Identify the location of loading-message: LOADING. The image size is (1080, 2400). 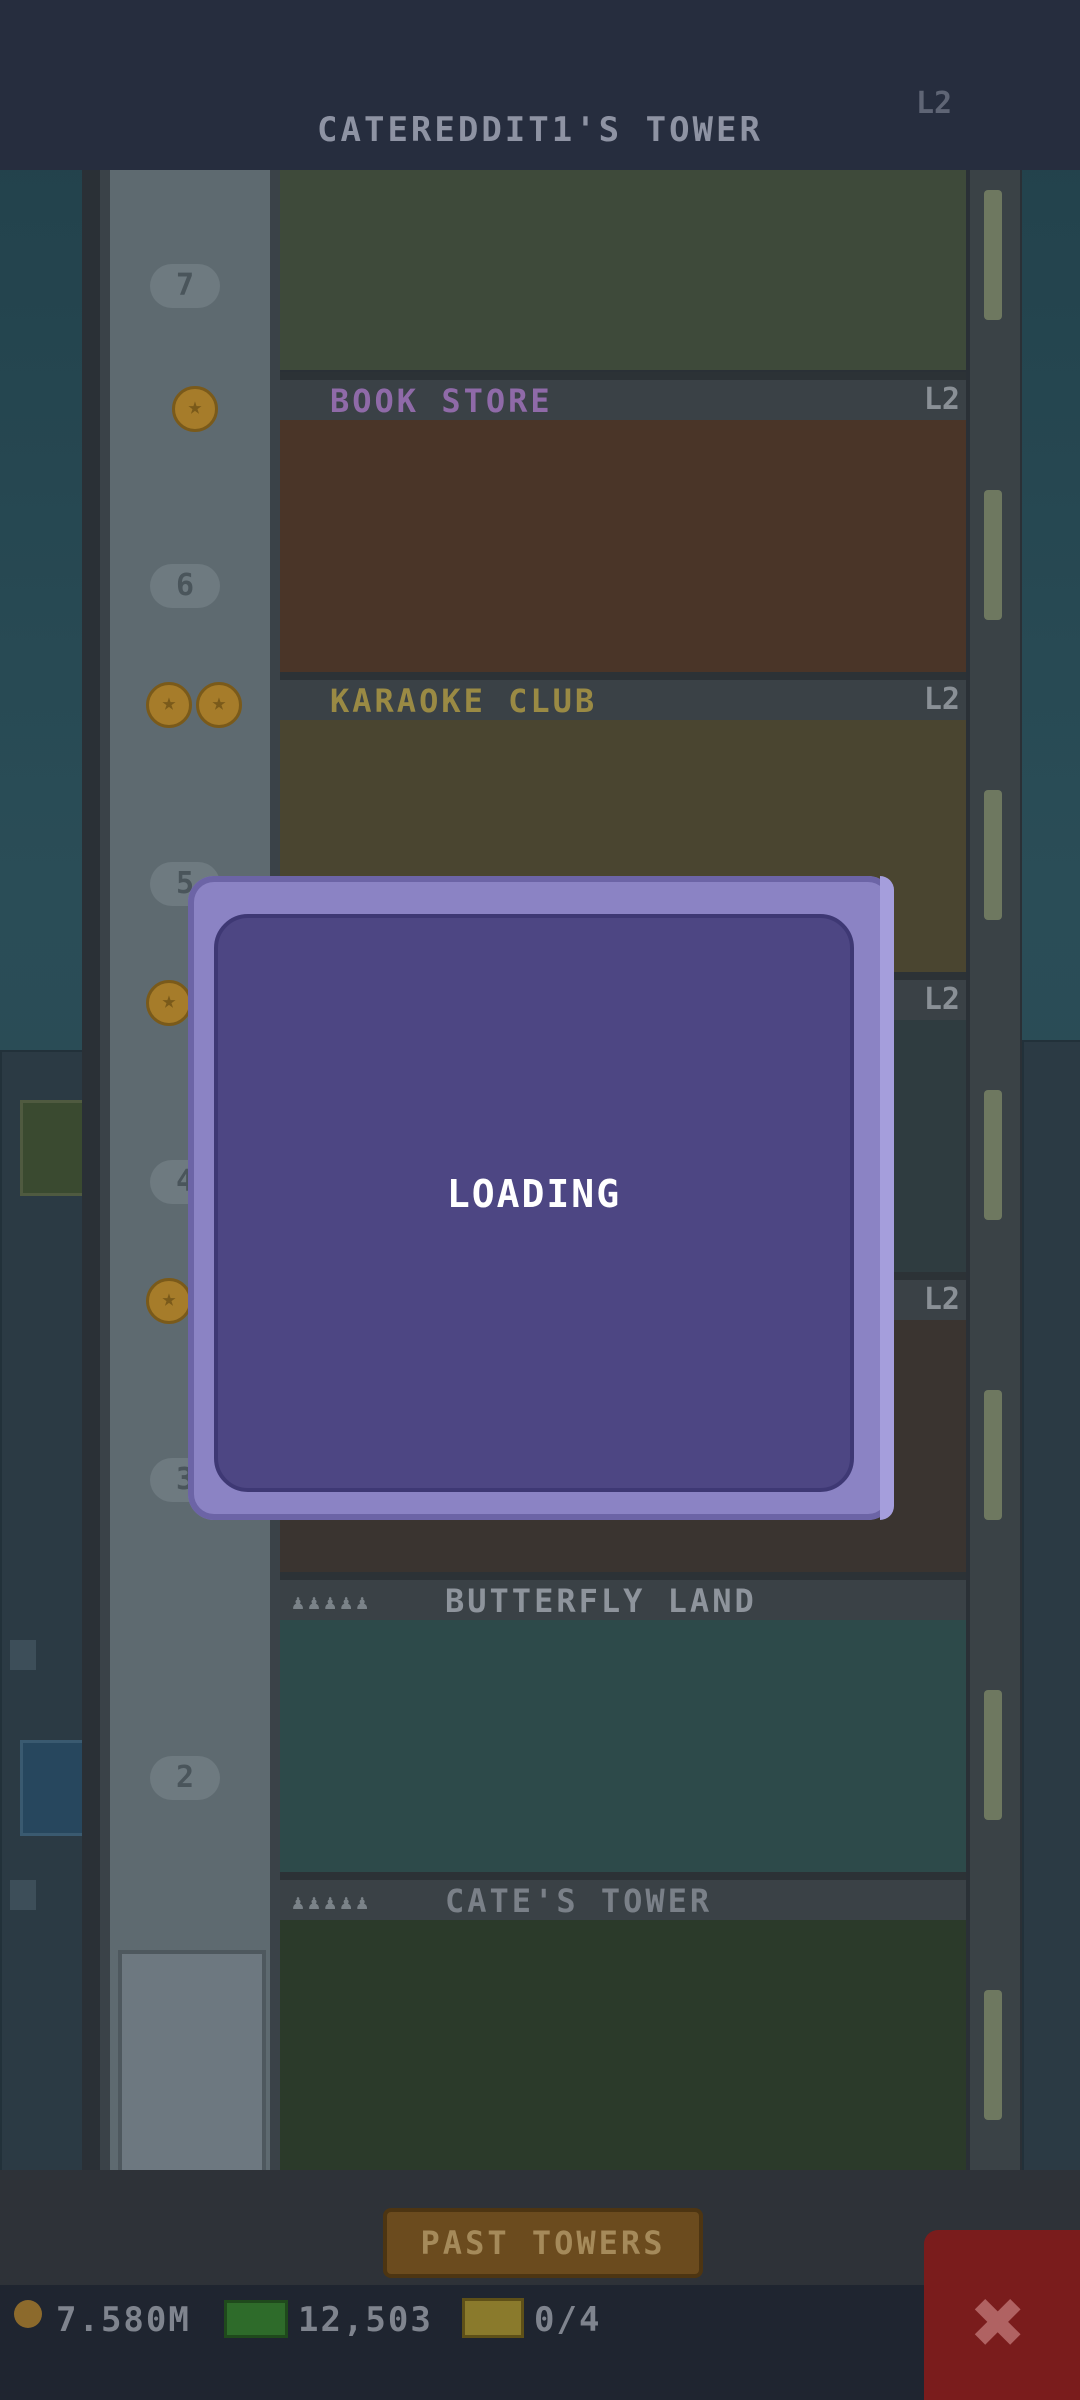
(534, 1194).